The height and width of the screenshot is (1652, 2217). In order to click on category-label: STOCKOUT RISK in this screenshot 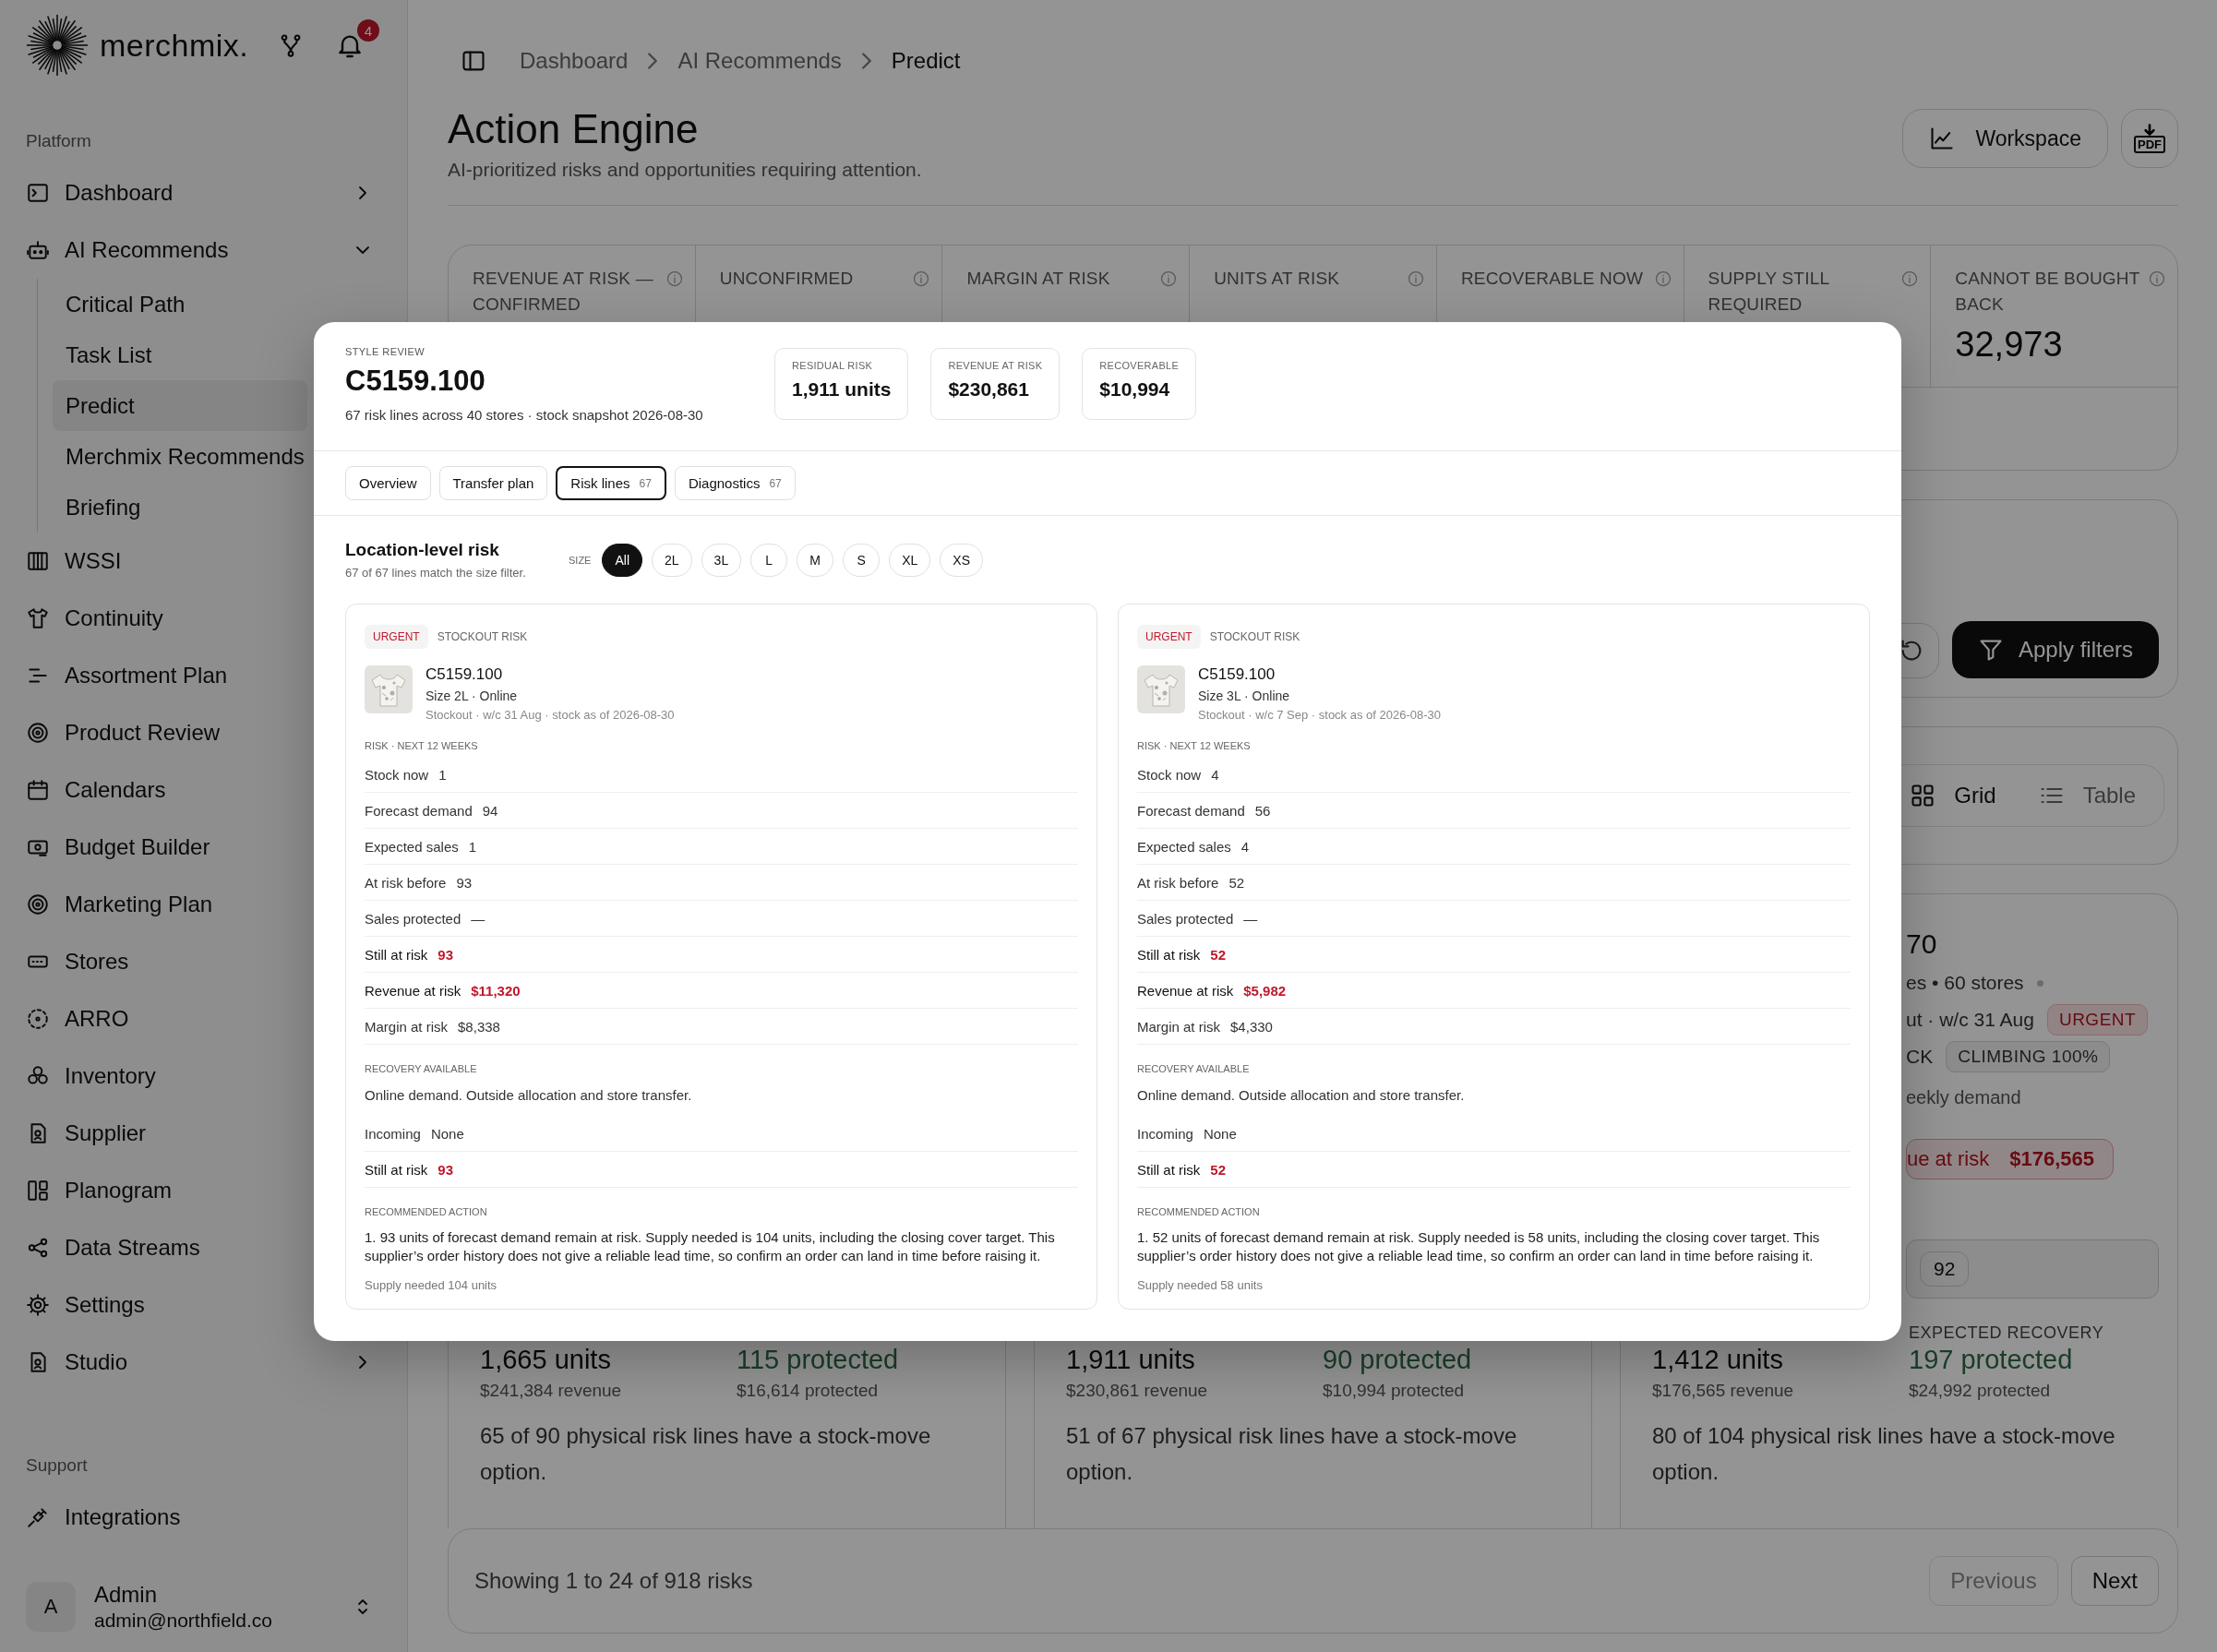, I will do `click(1254, 636)`.